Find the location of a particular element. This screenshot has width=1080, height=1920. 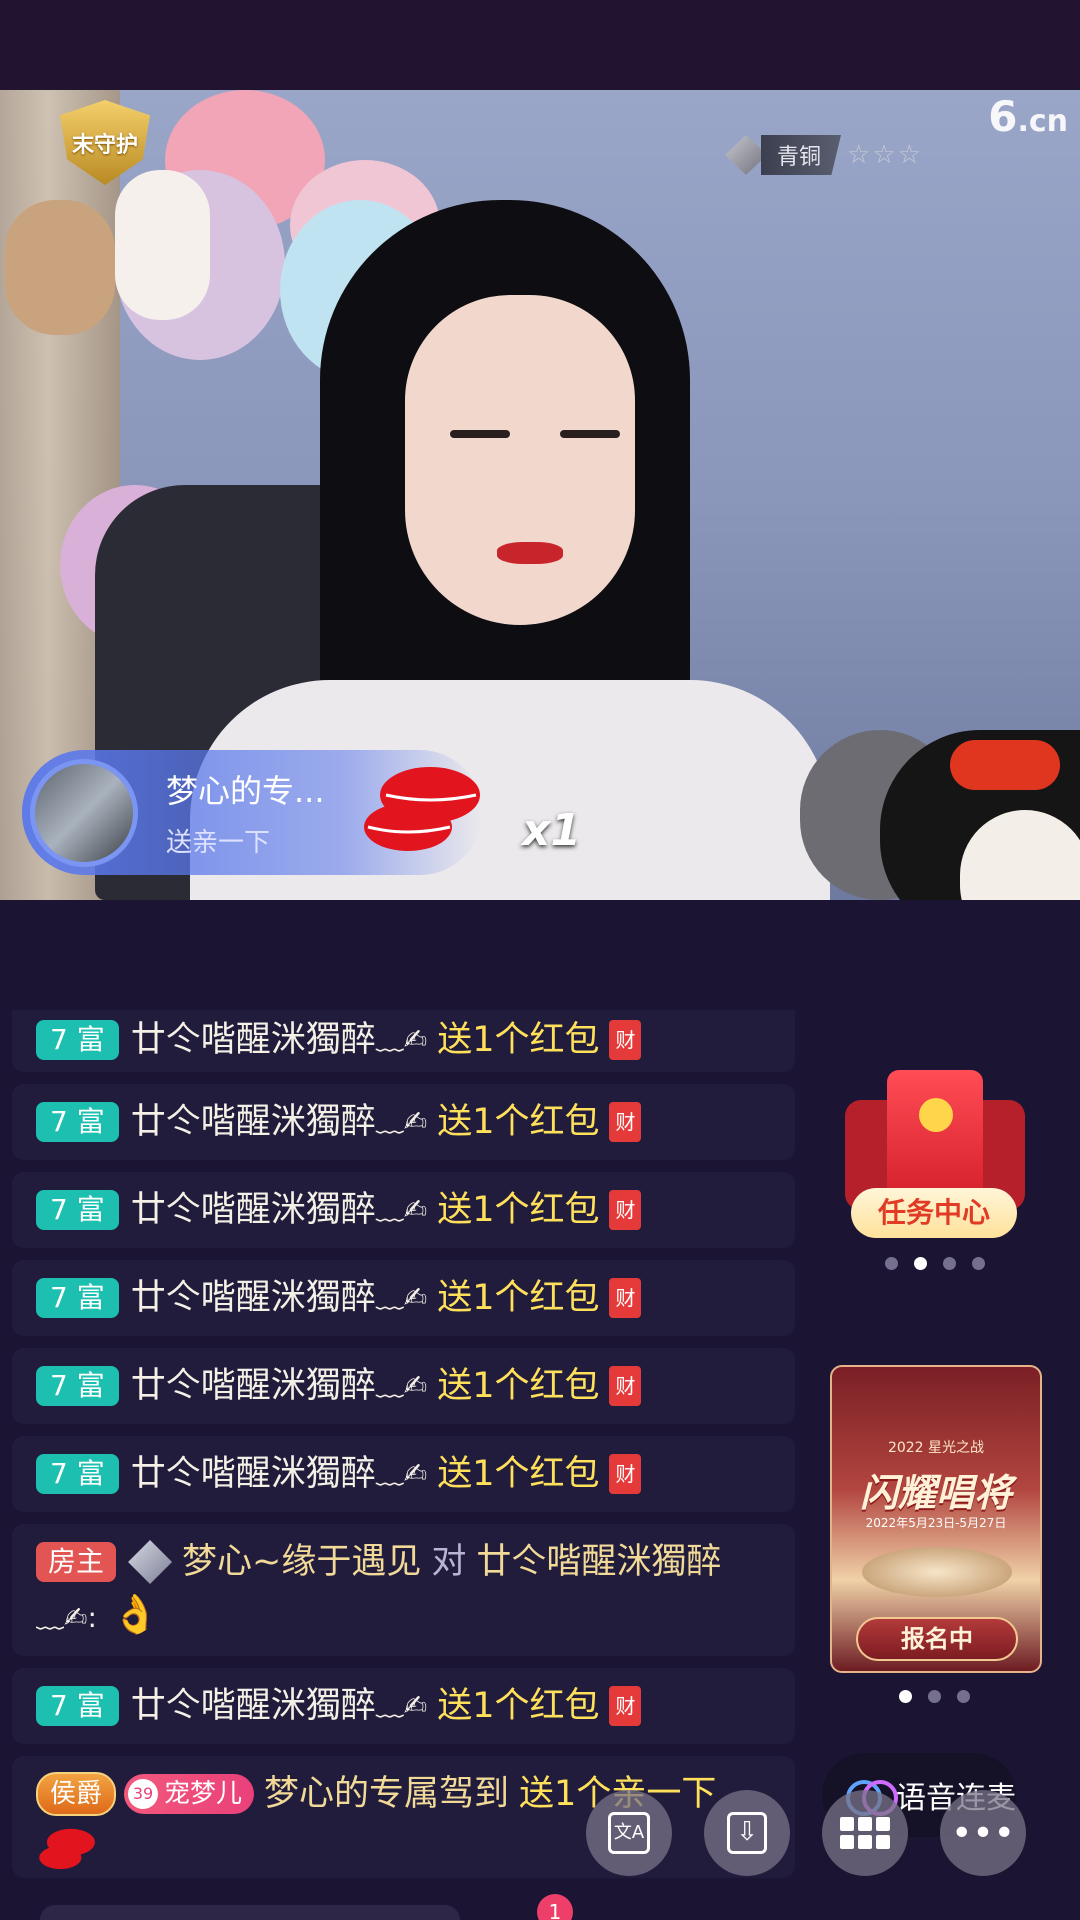

fan-level: 39 is located at coordinates (143, 1794).